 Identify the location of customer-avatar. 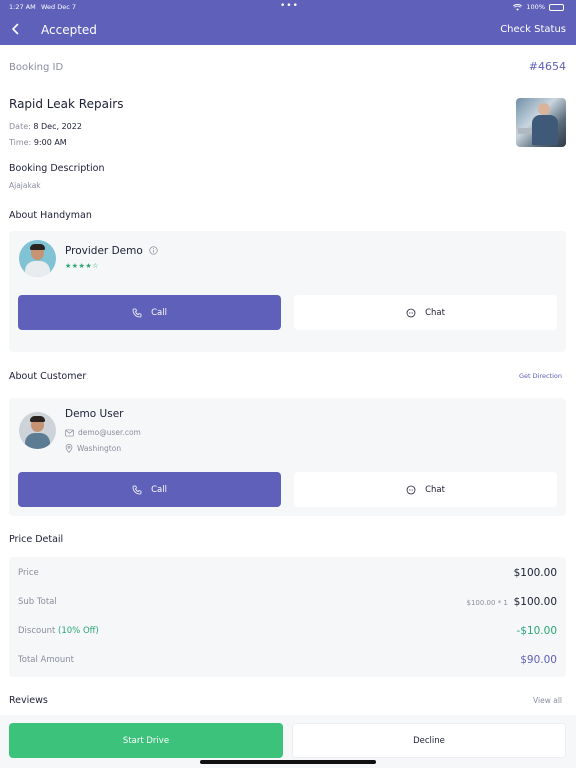
(37, 430).